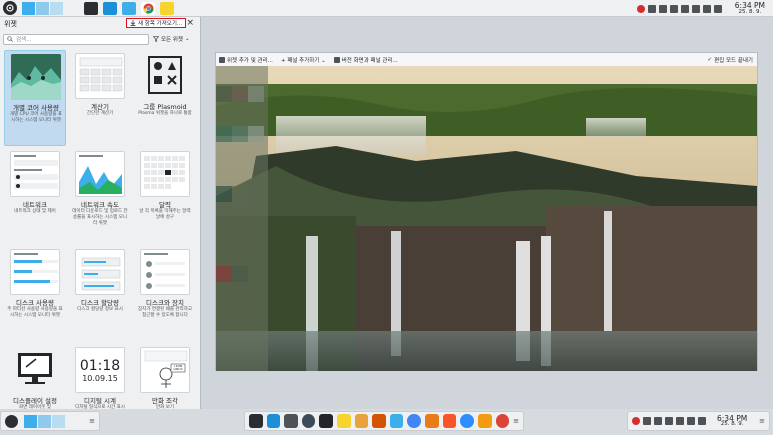  What do you see at coordinates (344, 421) in the screenshot?
I see `notes-icon` at bounding box center [344, 421].